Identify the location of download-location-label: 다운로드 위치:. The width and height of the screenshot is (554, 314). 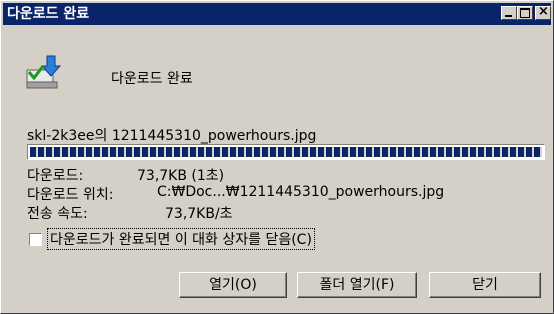
(70, 195).